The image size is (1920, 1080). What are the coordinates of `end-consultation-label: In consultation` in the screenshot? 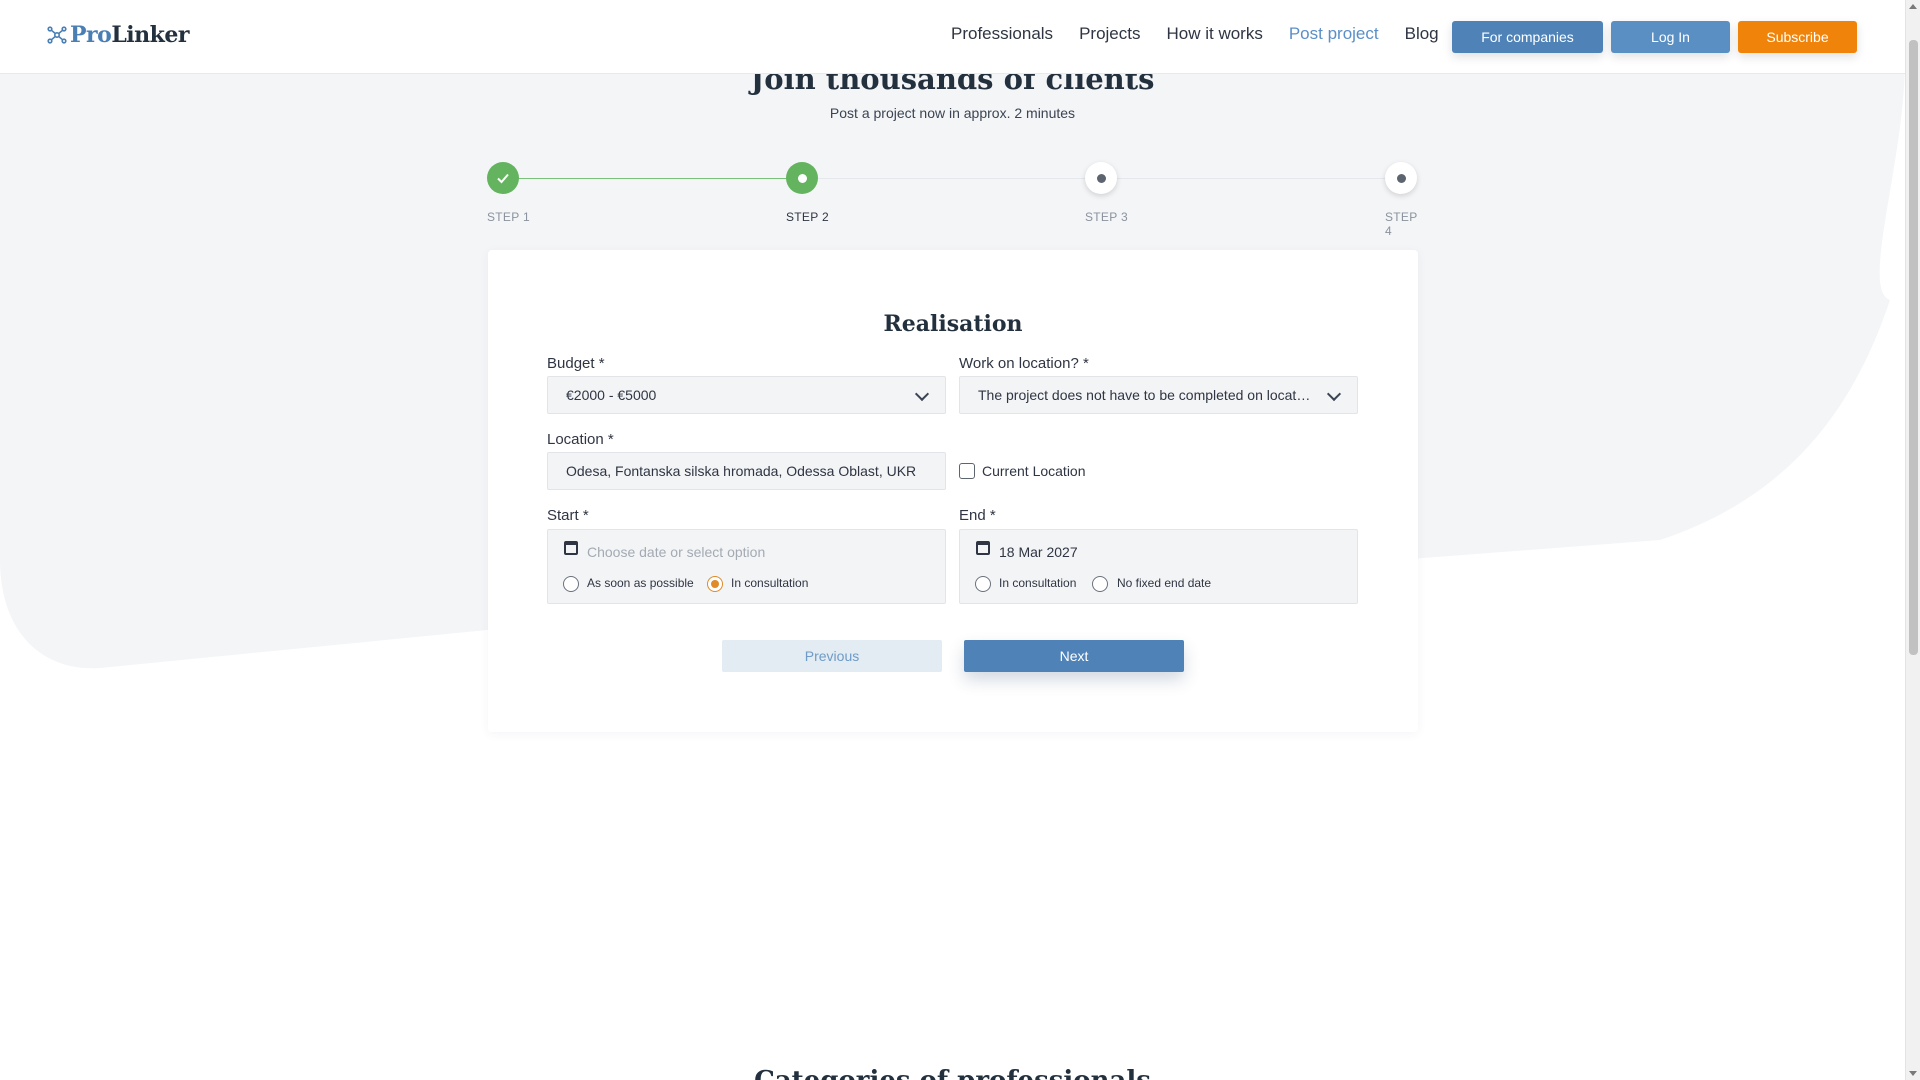 It's located at (1037, 583).